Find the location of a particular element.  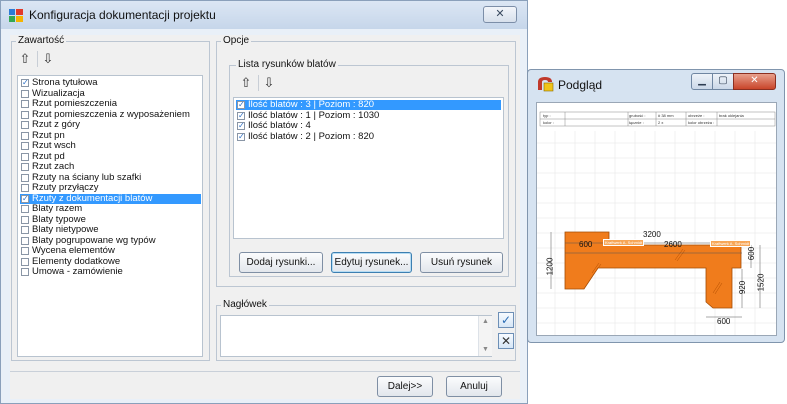

list-item: Rzut pd is located at coordinates (110, 156).